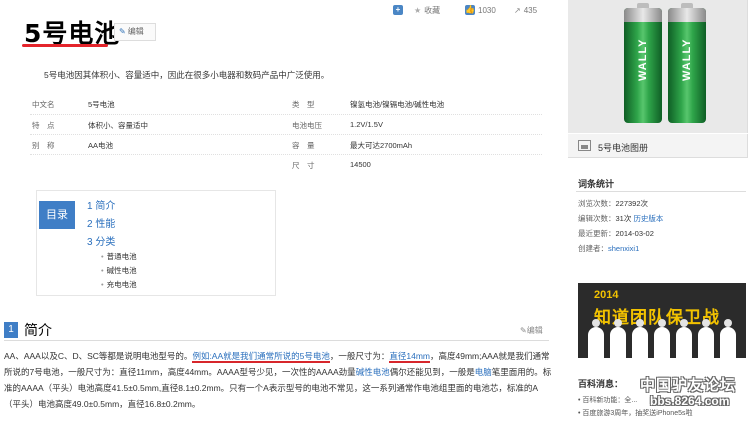 This screenshot has width=750, height=422. I want to click on stat-views: 浏览次数：227392次, so click(613, 203).